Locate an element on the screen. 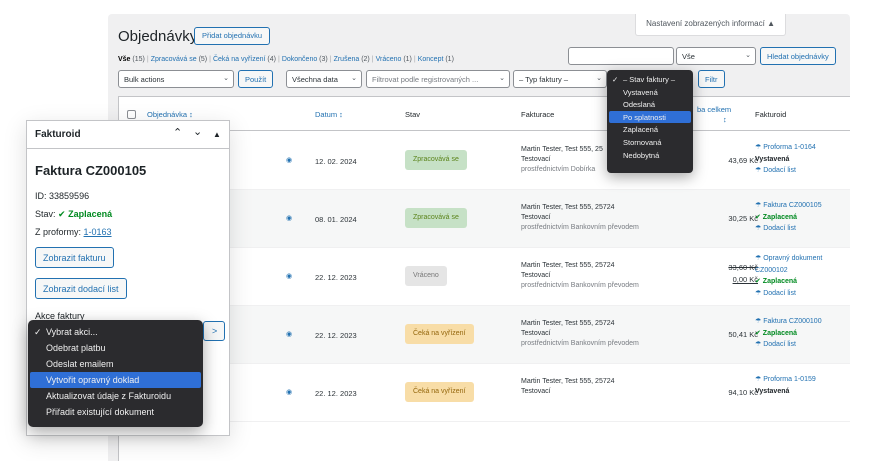 This screenshot has height=461, width=869. invoice-status-option: Po splatnosti is located at coordinates (650, 117).